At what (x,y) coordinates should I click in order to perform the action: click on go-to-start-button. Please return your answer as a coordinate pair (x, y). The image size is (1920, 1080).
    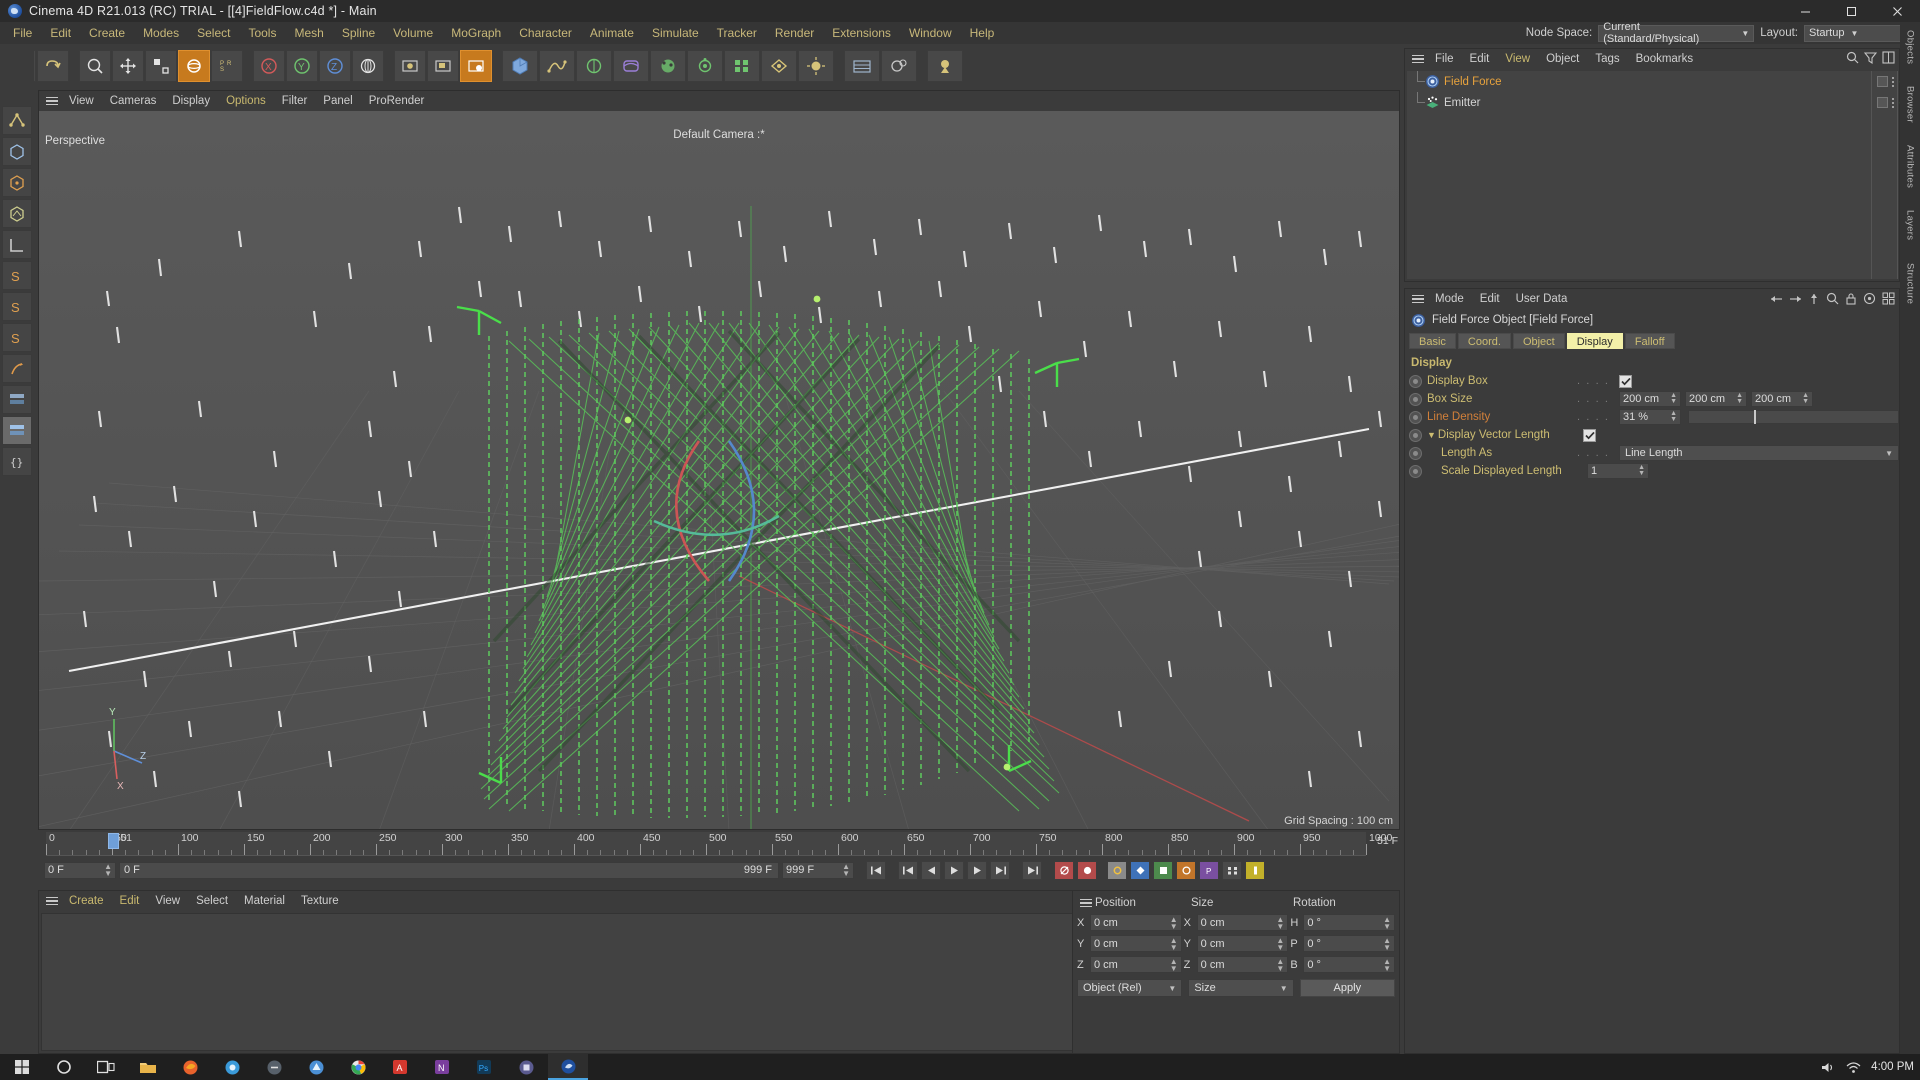
    Looking at the image, I should click on (876, 870).